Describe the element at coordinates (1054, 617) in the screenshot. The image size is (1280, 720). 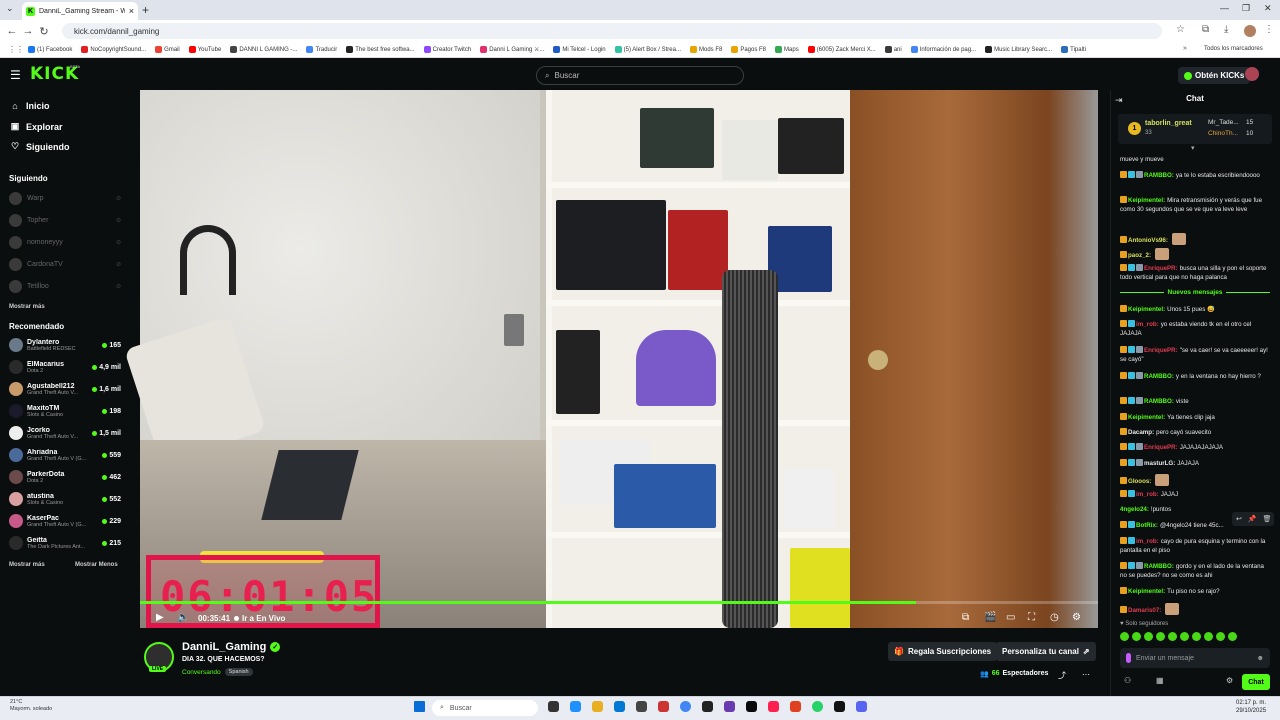
I see `playback-speed-icon: ◷` at that location.